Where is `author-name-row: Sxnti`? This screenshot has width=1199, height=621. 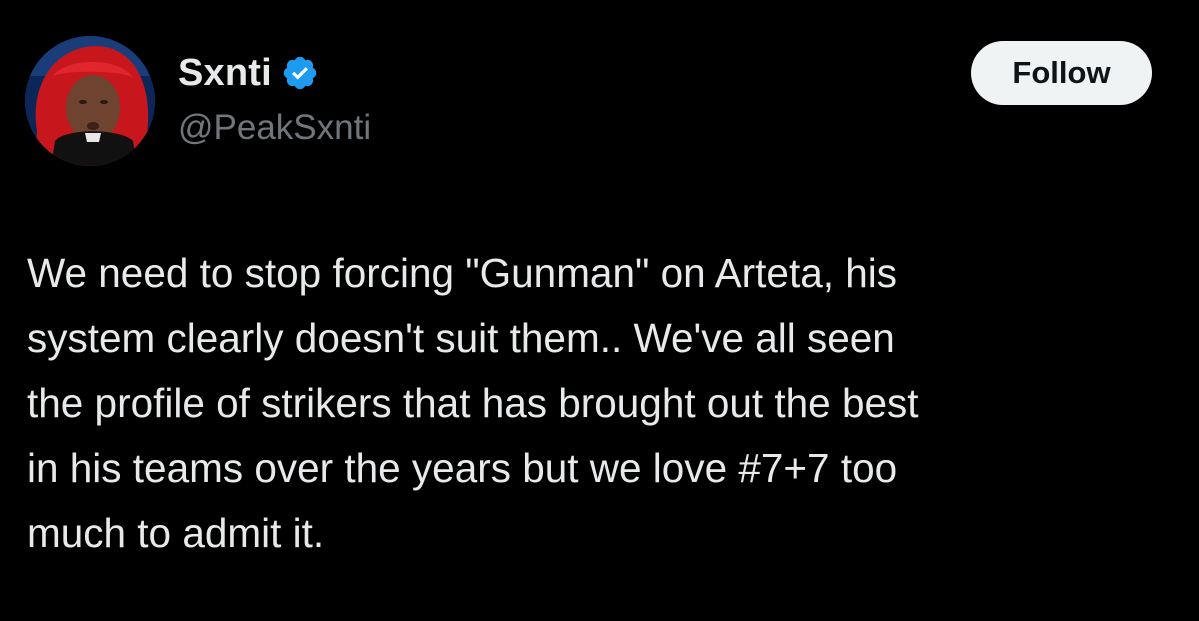 author-name-row: Sxnti is located at coordinates (248, 73).